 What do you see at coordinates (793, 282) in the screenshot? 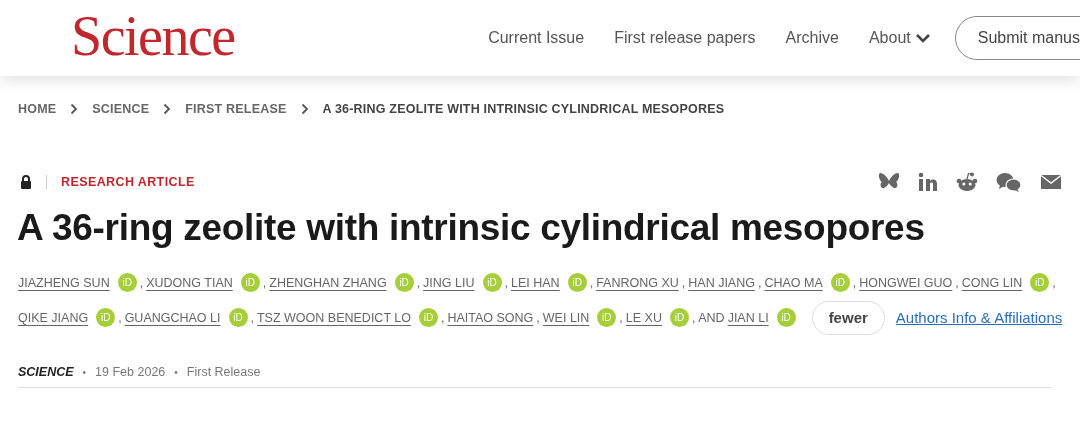
I see `author-link: CHAO MA` at bounding box center [793, 282].